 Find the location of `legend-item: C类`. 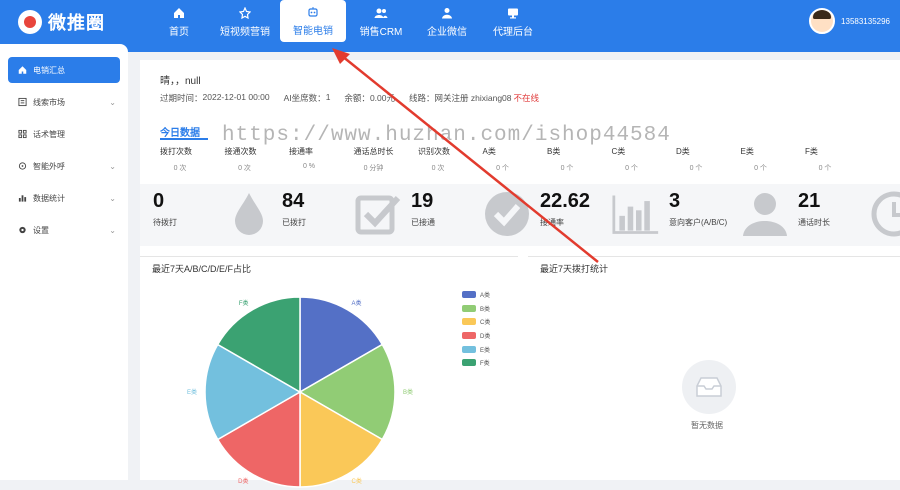

legend-item: C类 is located at coordinates (476, 322).